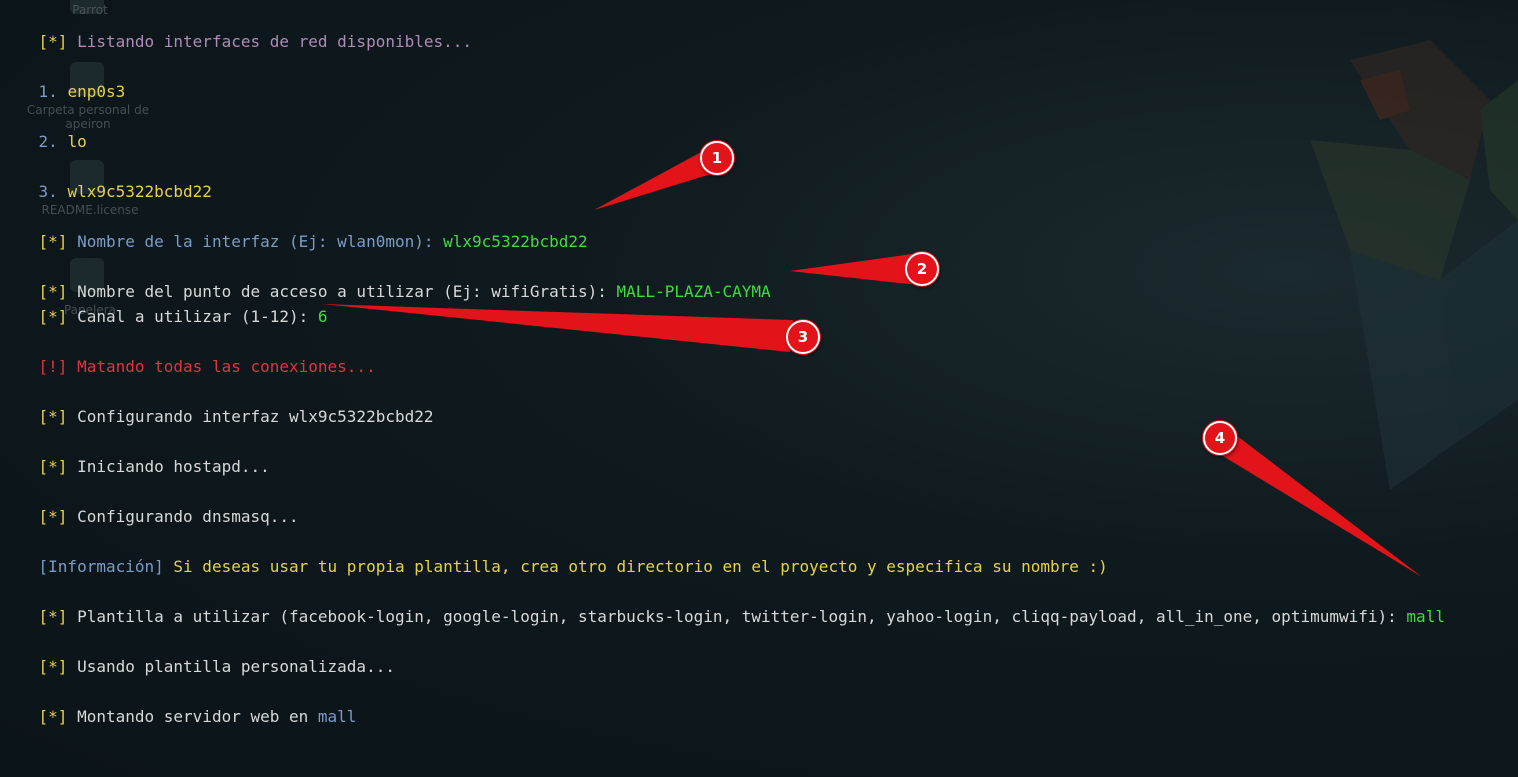 The width and height of the screenshot is (1518, 777). Describe the element at coordinates (922, 269) in the screenshot. I see `annotation-marker-2: 2` at that location.